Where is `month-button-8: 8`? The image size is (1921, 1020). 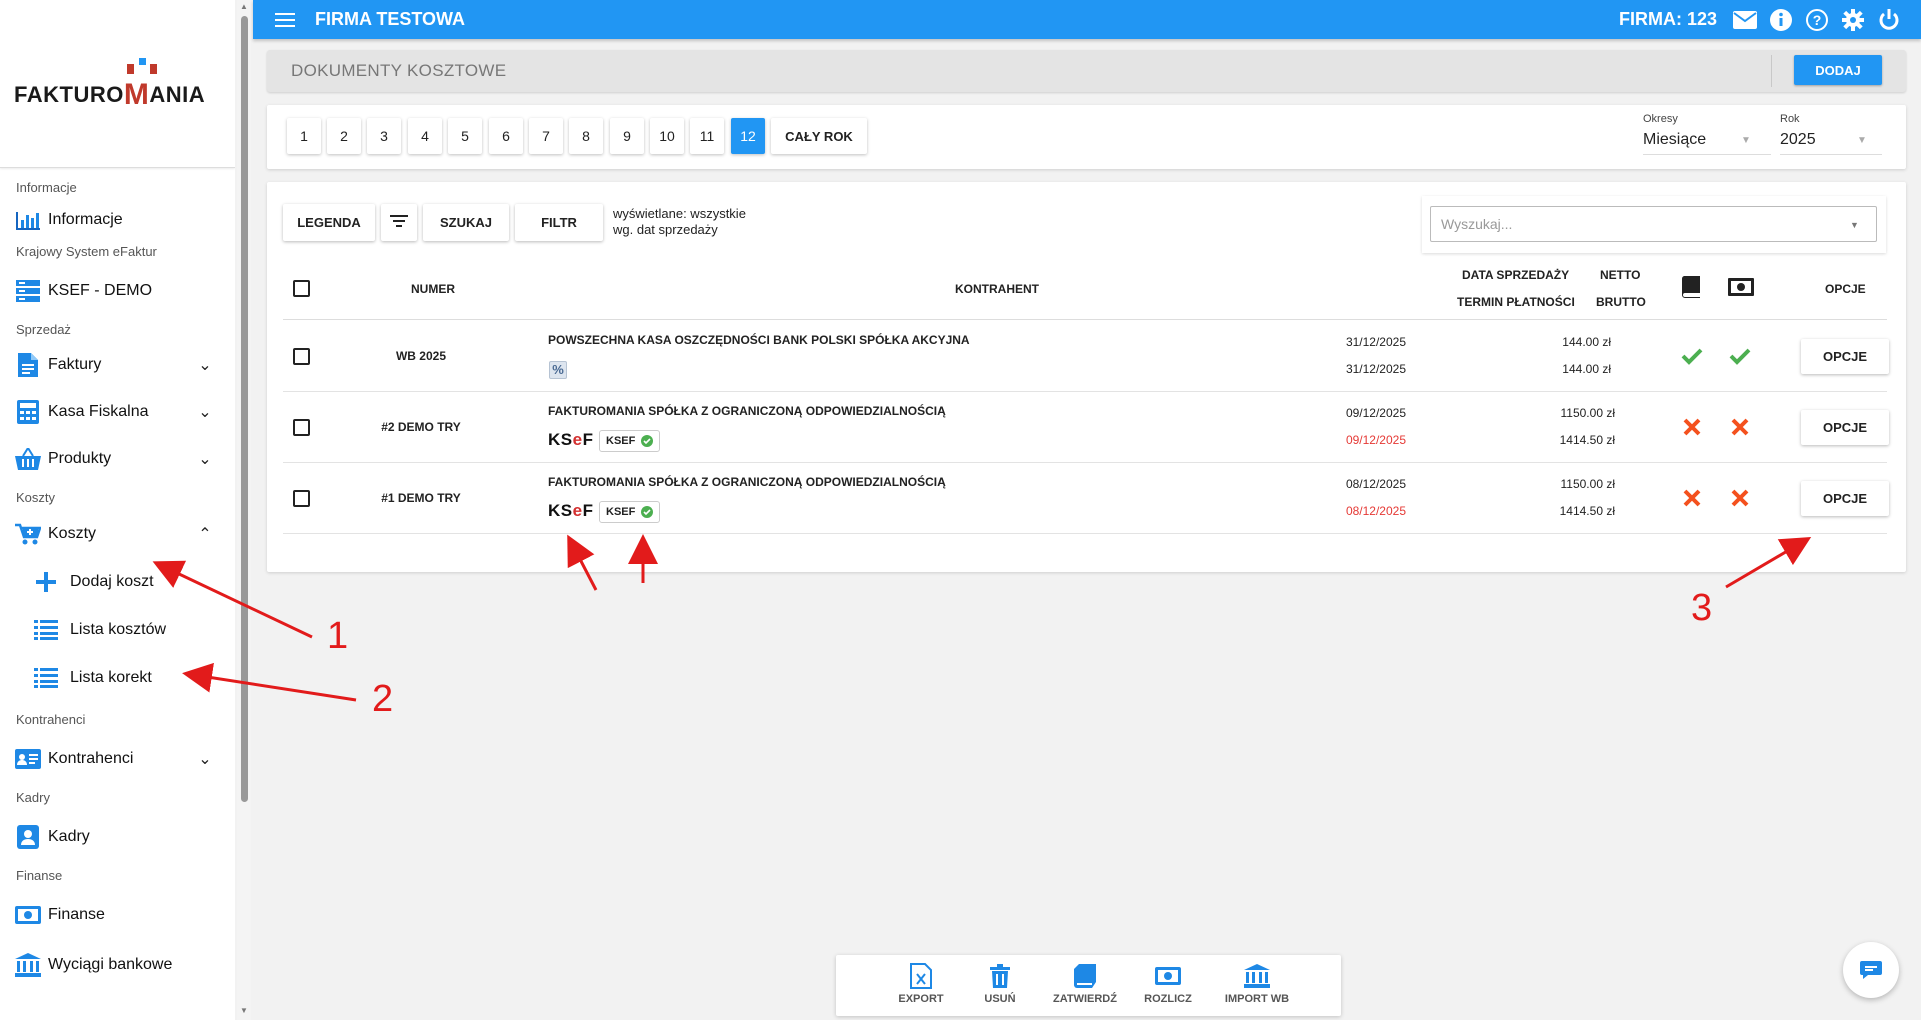 month-button-8: 8 is located at coordinates (586, 136).